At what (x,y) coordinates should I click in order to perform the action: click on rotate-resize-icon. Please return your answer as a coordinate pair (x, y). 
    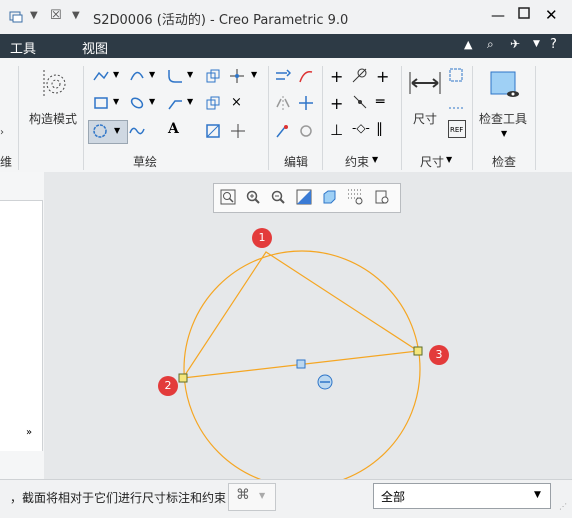
    Looking at the image, I should click on (283, 132).